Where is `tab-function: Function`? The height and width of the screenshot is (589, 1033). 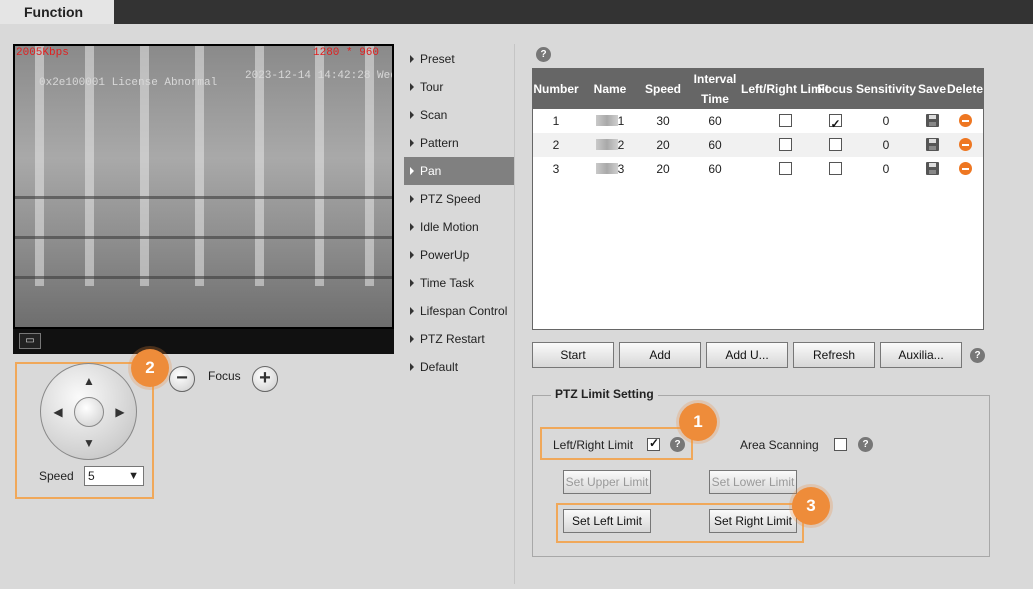 tab-function: Function is located at coordinates (57, 12).